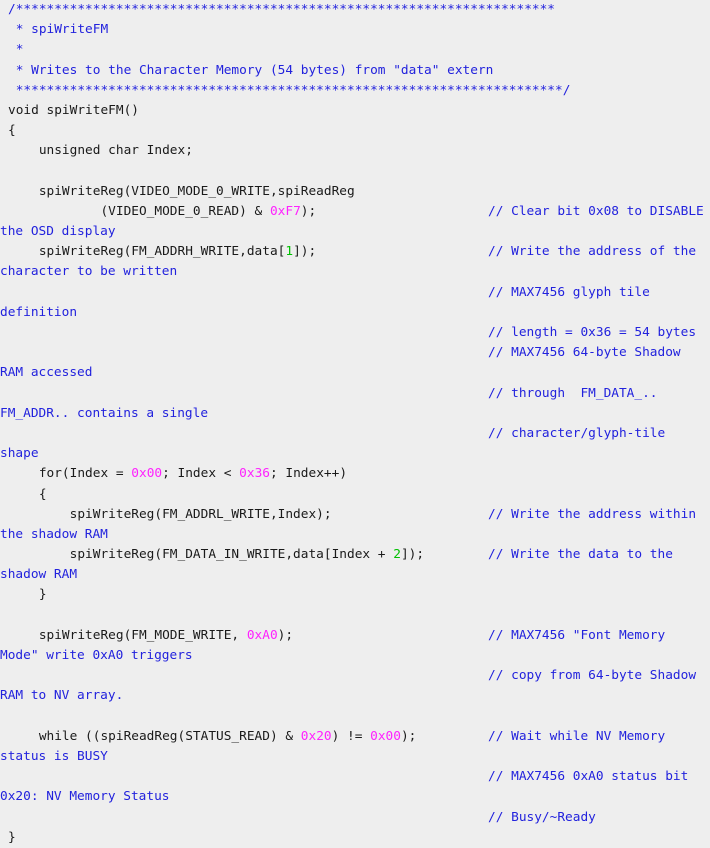 The image size is (710, 848). I want to click on hex-literal: 0x36, so click(254, 474).